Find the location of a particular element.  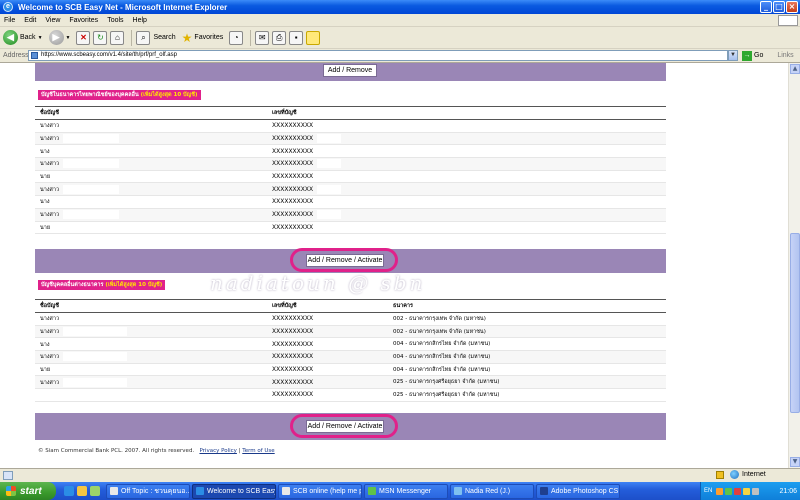

start-button: start is located at coordinates (28, 491).